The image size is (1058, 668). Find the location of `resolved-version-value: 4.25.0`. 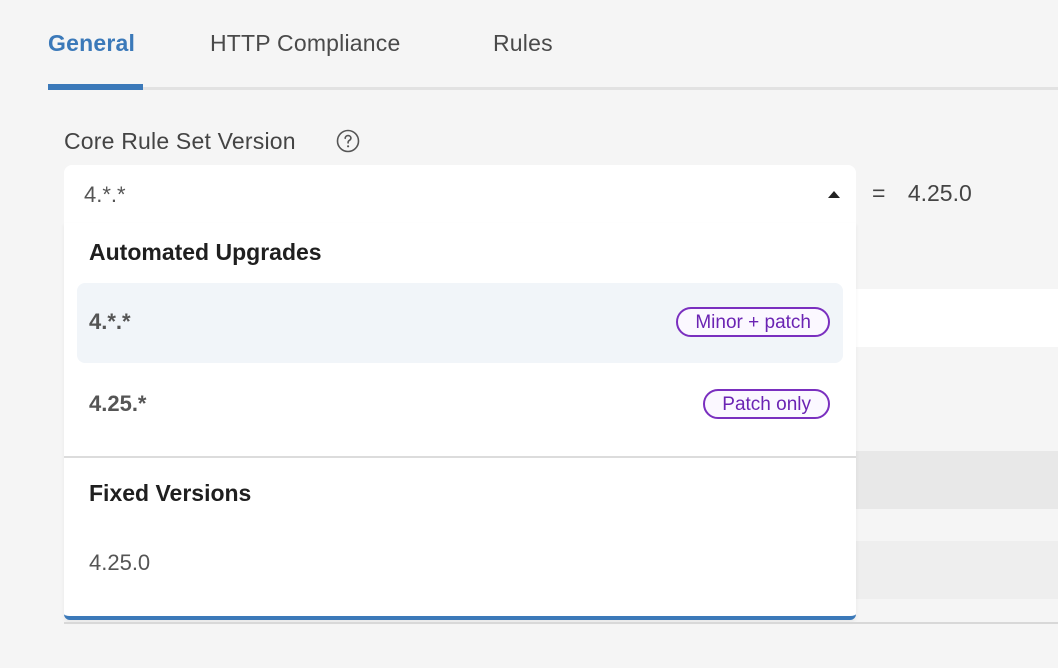

resolved-version-value: 4.25.0 is located at coordinates (939, 193).